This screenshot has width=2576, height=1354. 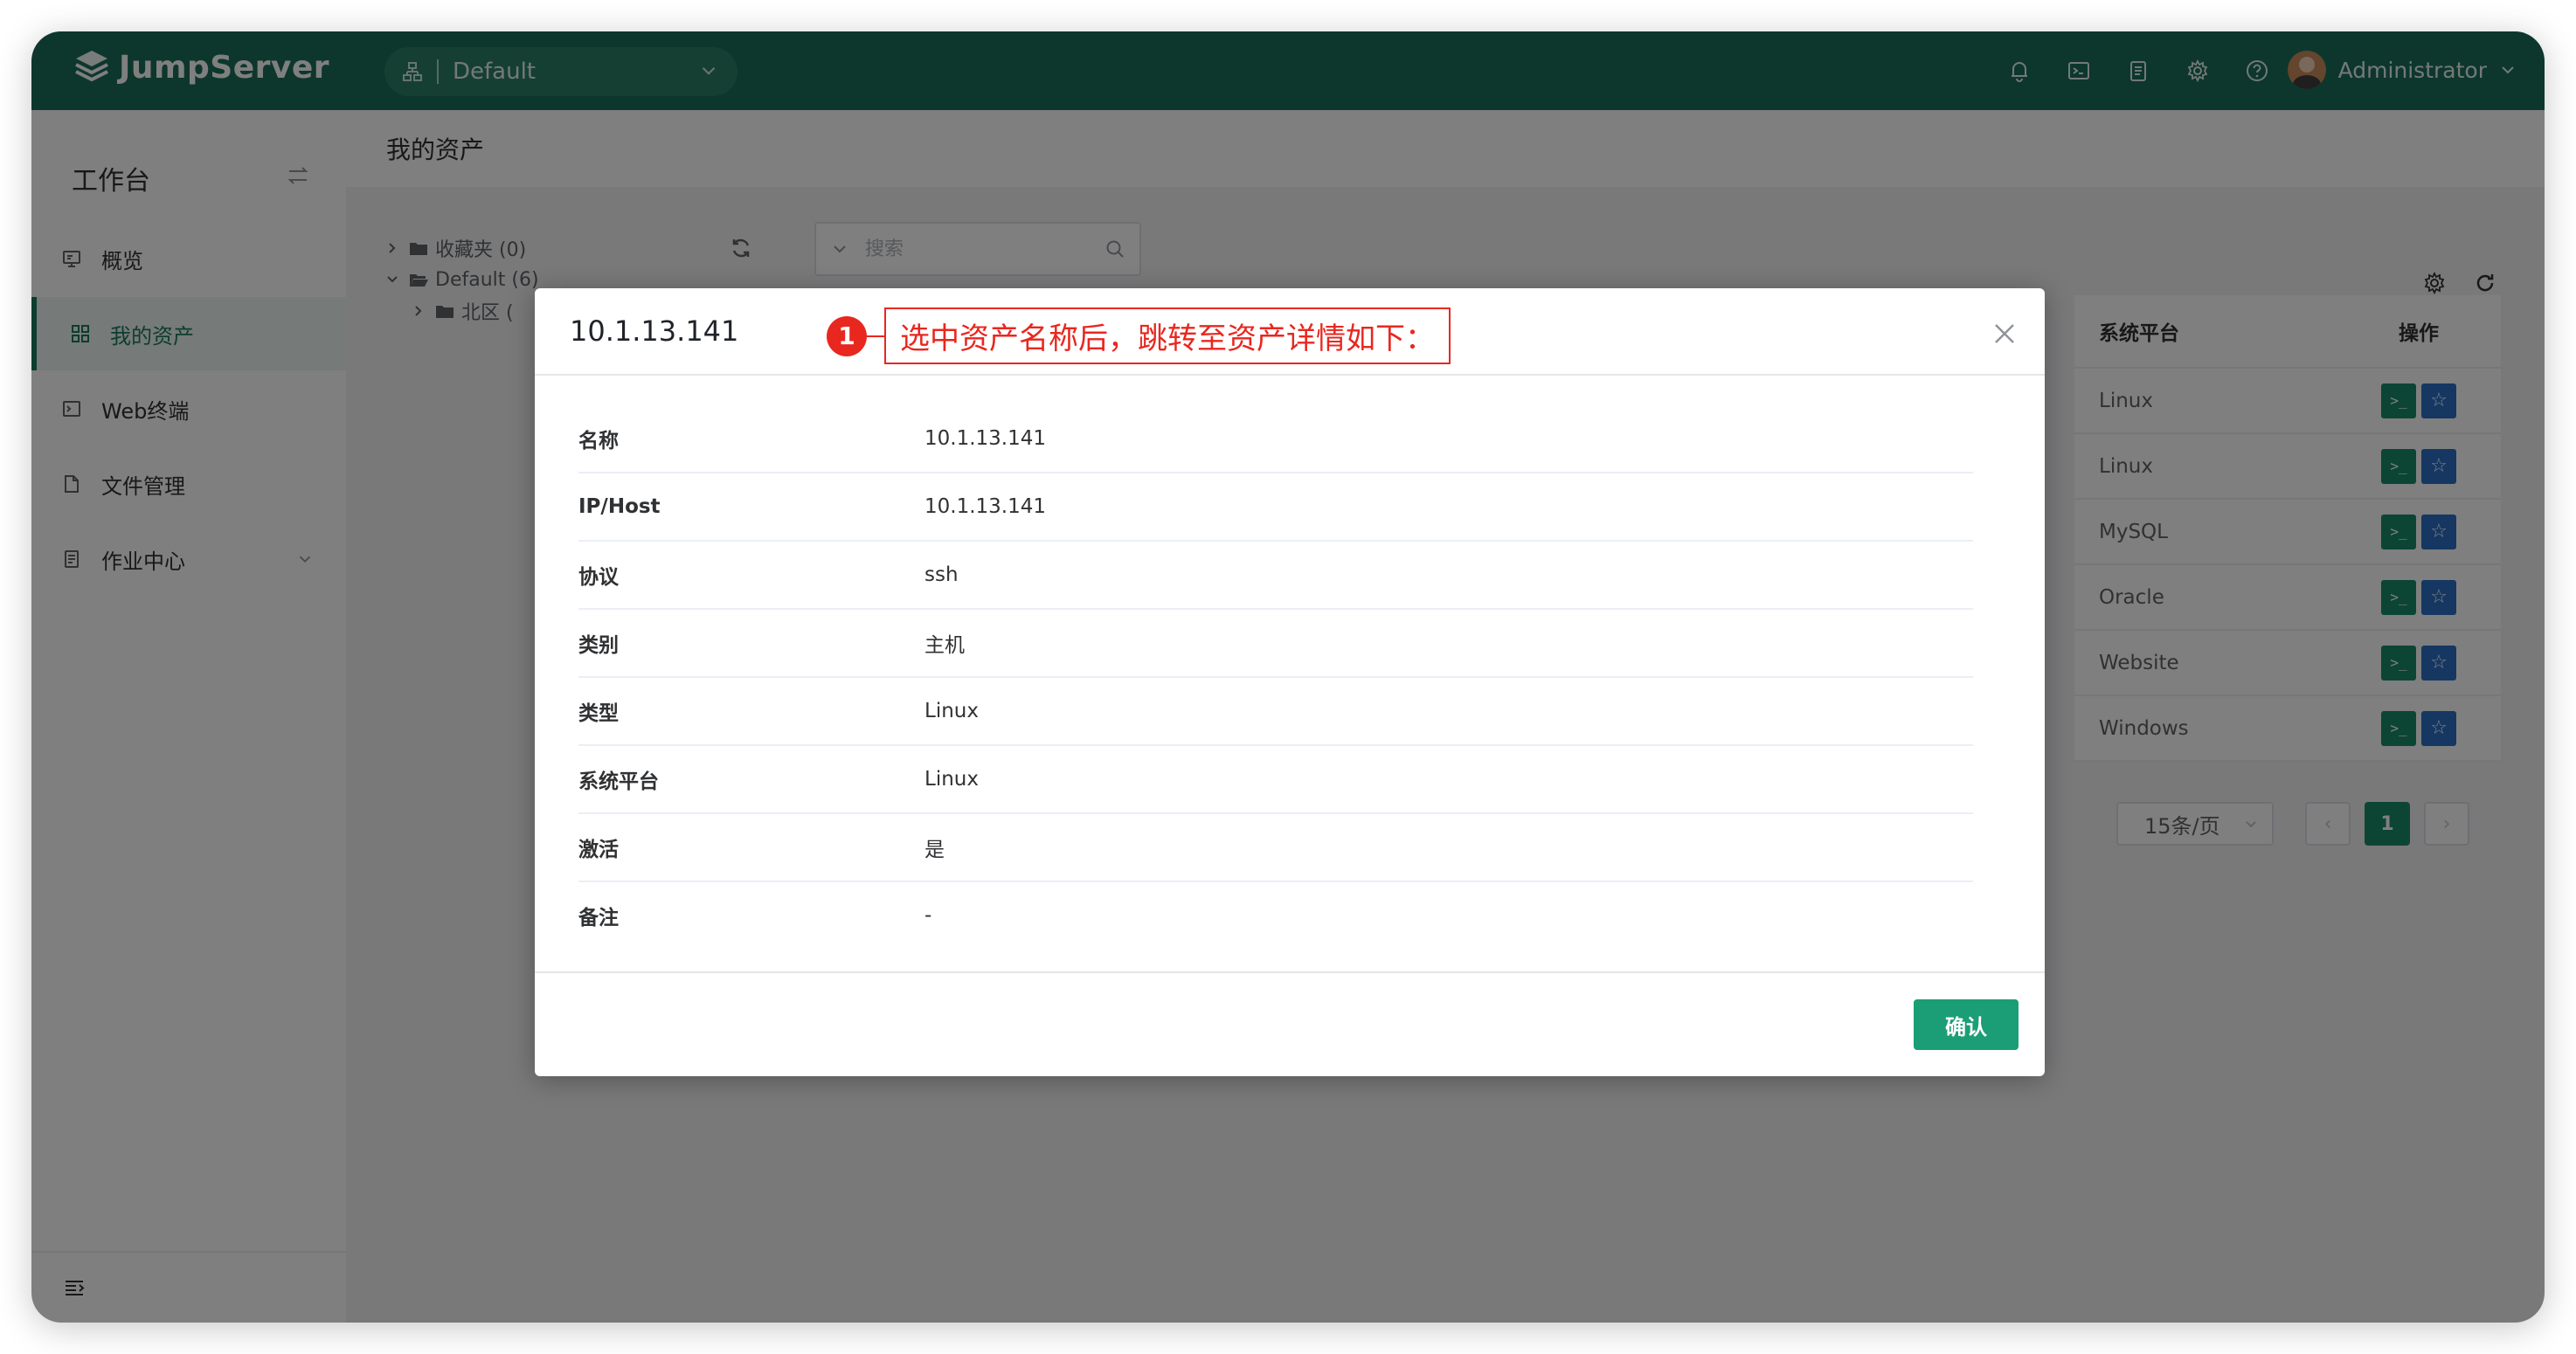 I want to click on annotation-connector, so click(x=875, y=336).